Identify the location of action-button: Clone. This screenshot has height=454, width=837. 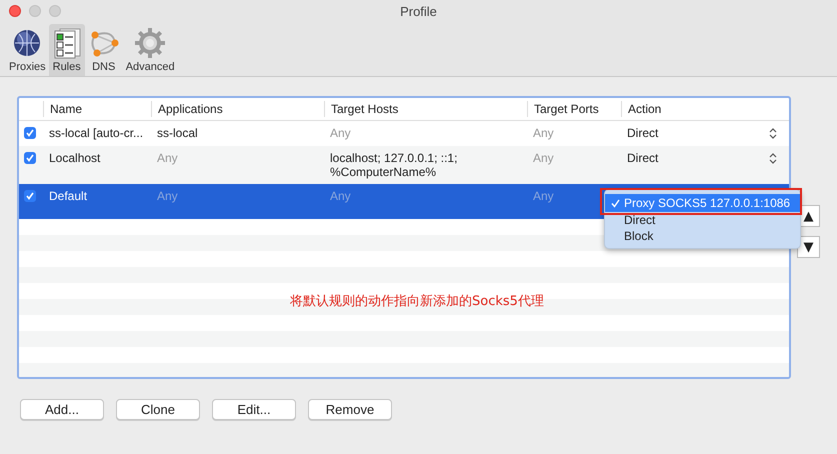
(158, 409).